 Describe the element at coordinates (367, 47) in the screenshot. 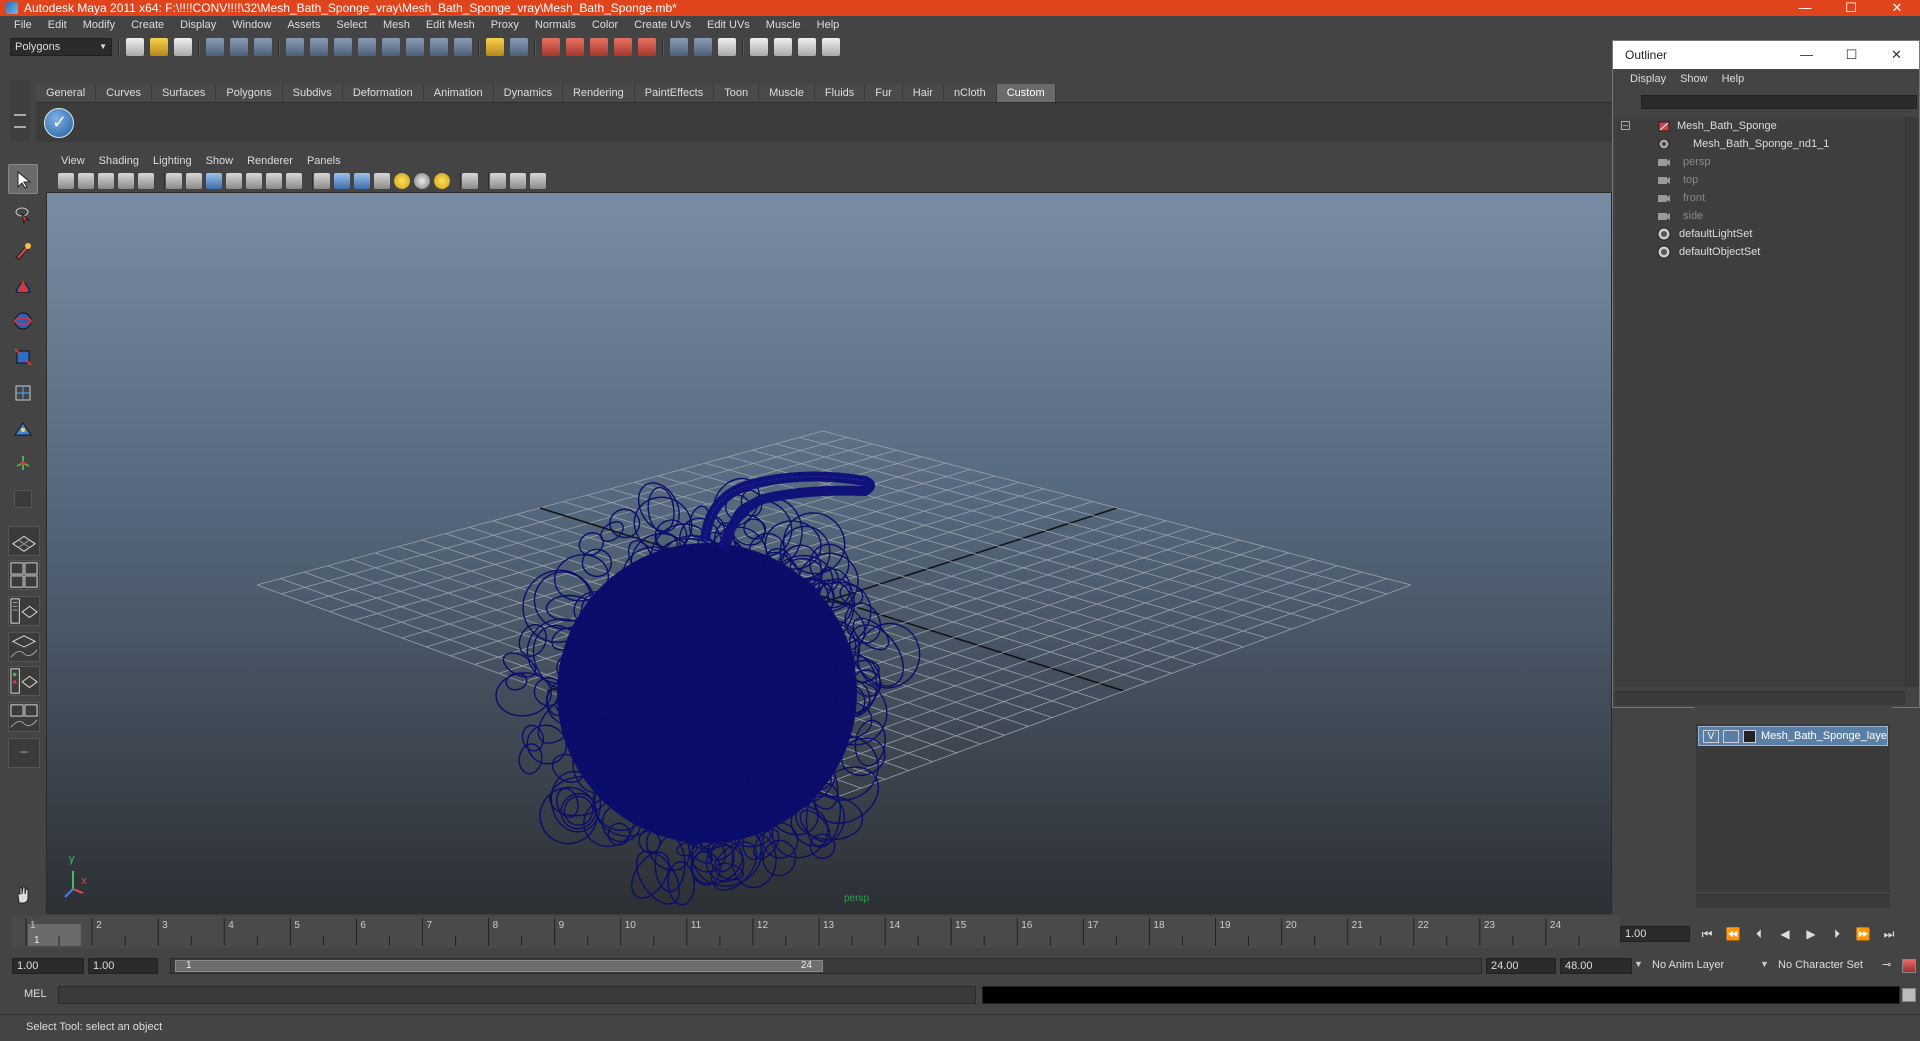

I see `select-surfaces-icon` at that location.